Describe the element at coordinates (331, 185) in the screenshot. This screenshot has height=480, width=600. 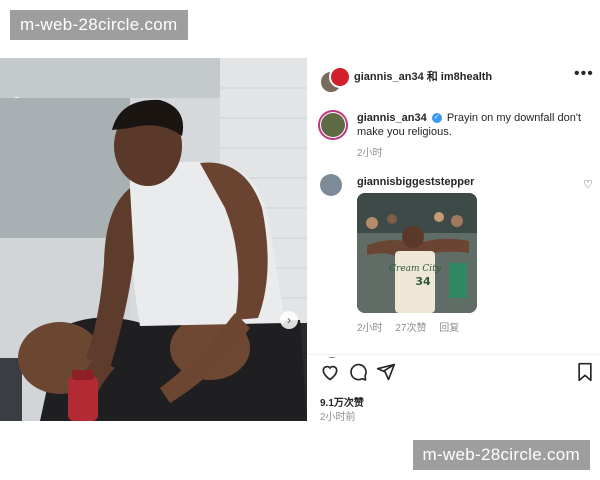
I see `comment-avatar` at that location.